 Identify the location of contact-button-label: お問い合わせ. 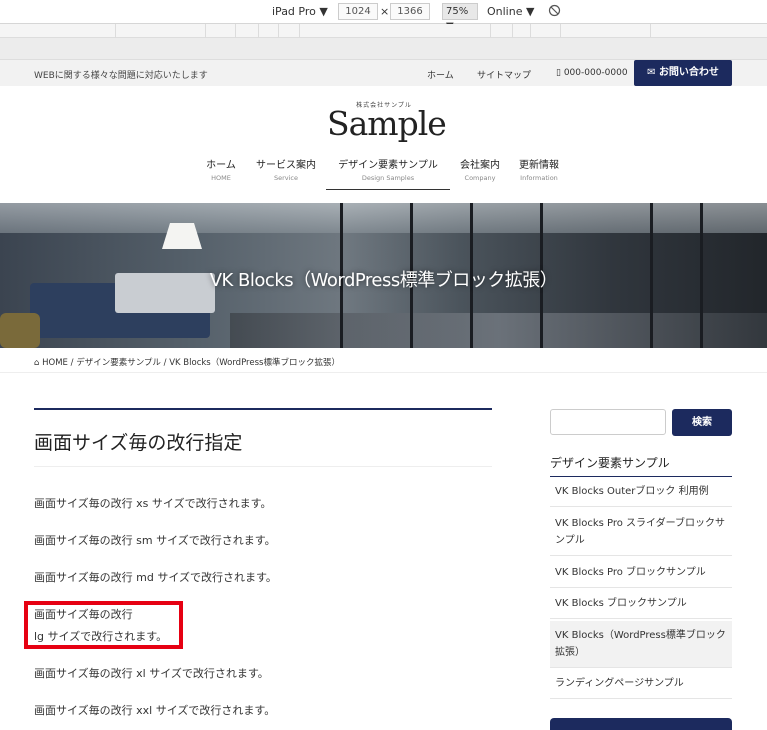
(688, 72).